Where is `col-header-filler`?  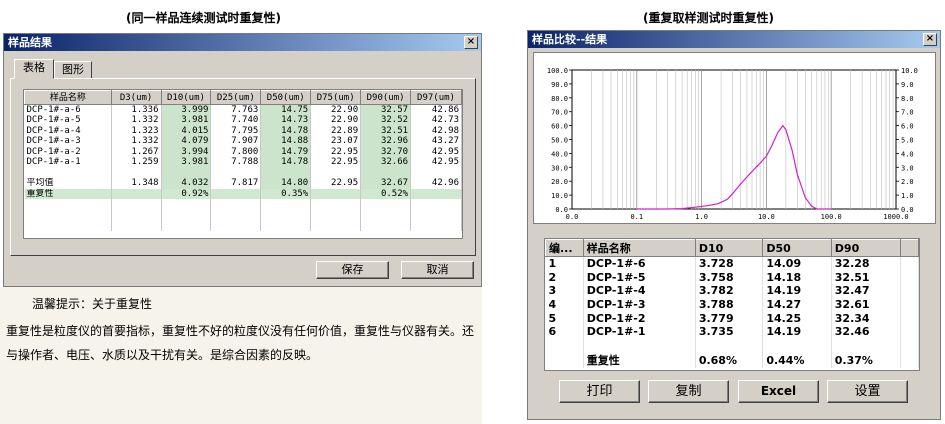 col-header-filler is located at coordinates (909, 248).